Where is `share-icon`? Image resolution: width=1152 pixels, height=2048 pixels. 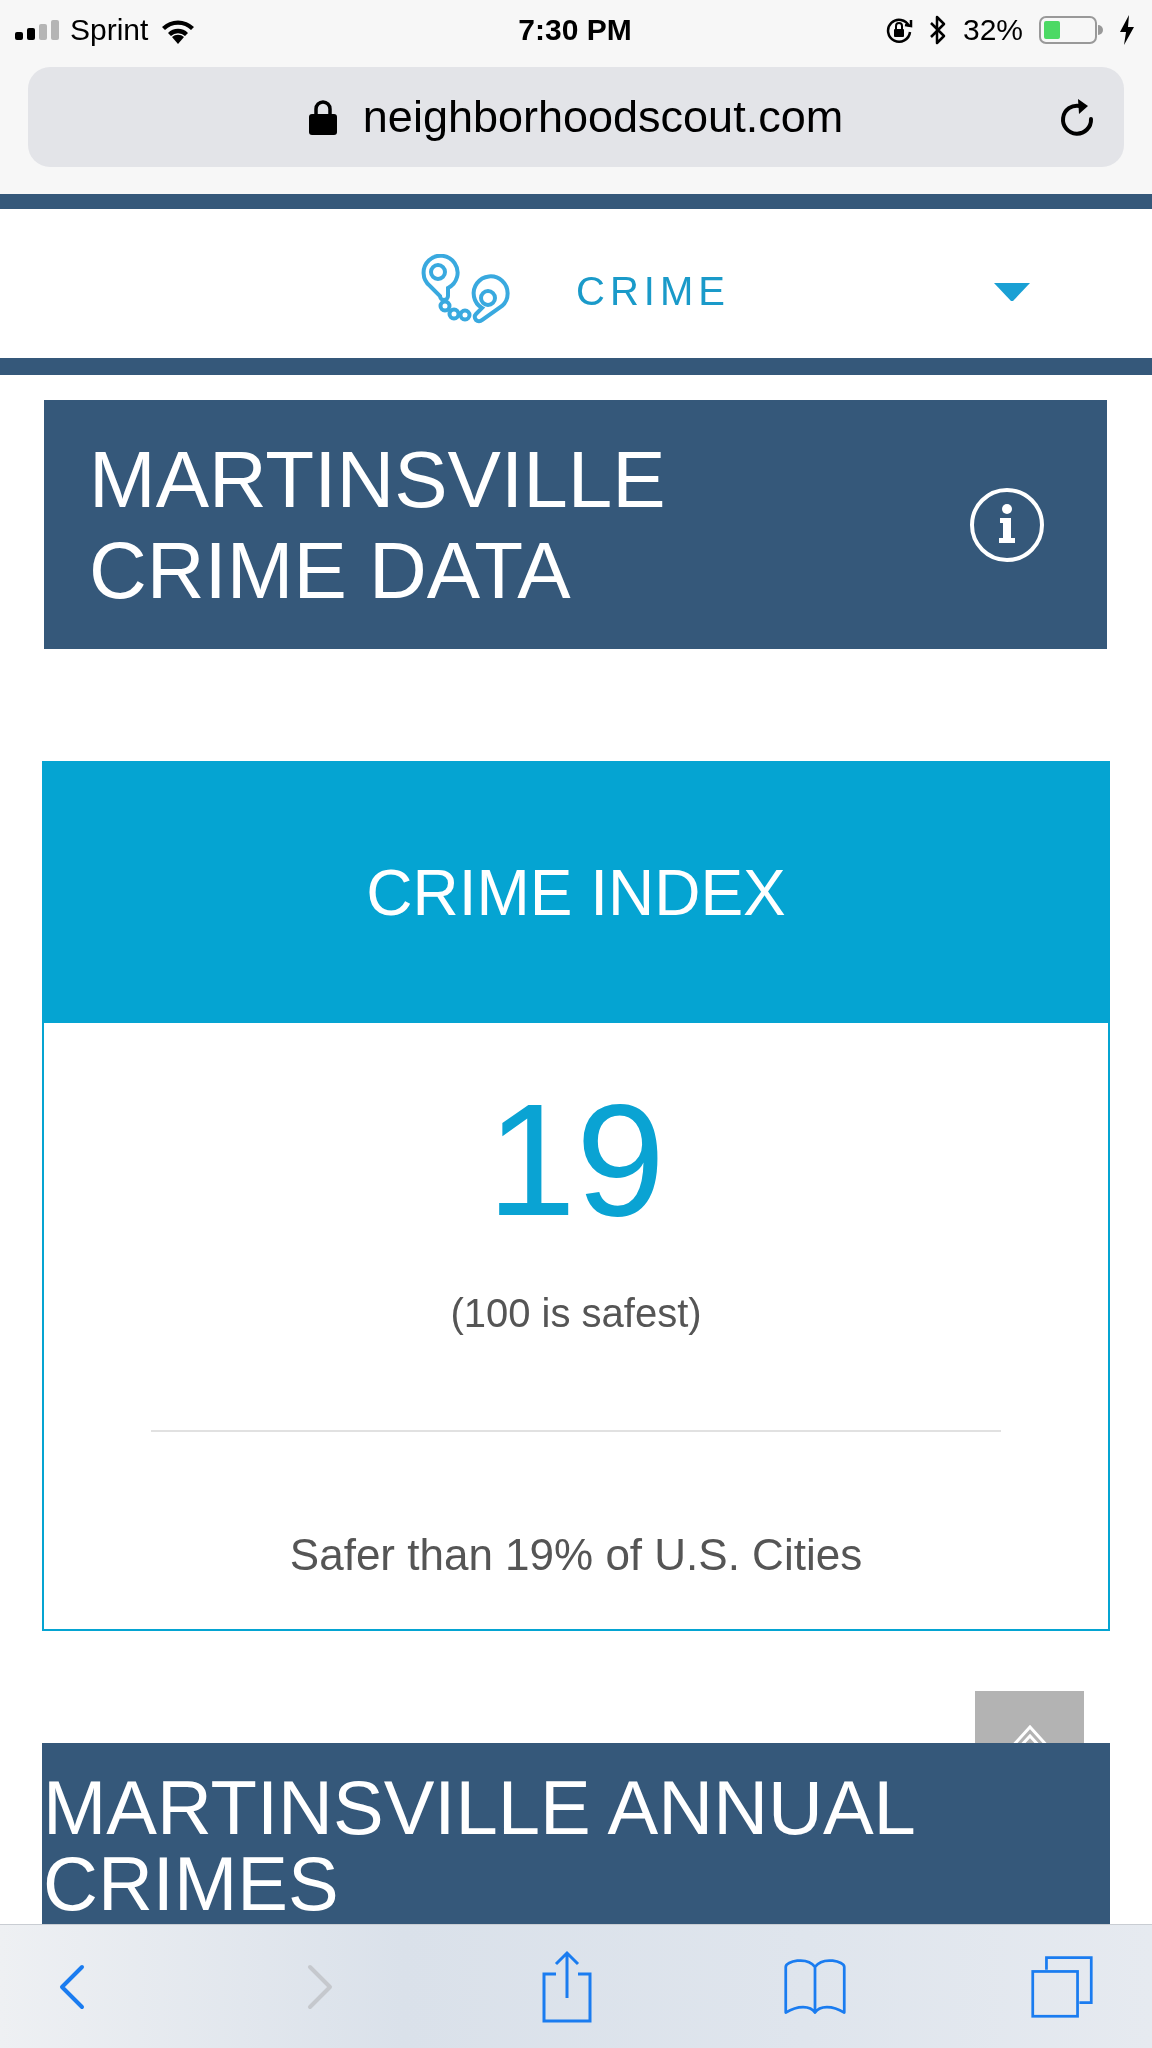 share-icon is located at coordinates (567, 1986).